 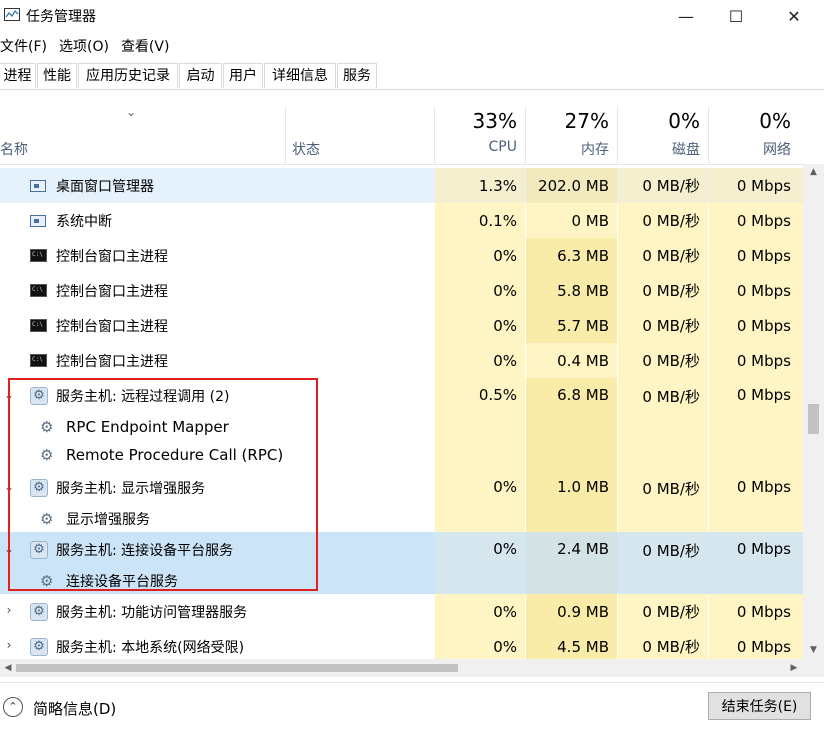 What do you see at coordinates (480, 126) in the screenshot?
I see `column-cpu-header: 33% CPU` at bounding box center [480, 126].